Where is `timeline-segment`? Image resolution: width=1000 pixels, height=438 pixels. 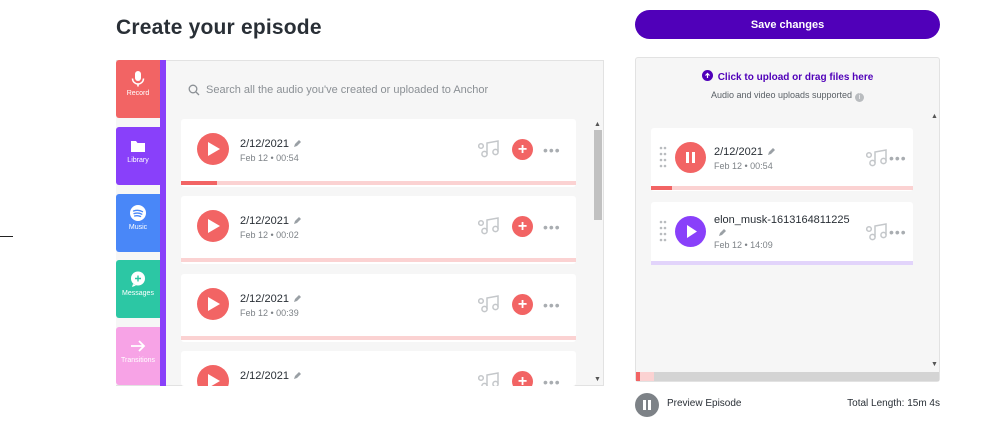 timeline-segment is located at coordinates (647, 376).